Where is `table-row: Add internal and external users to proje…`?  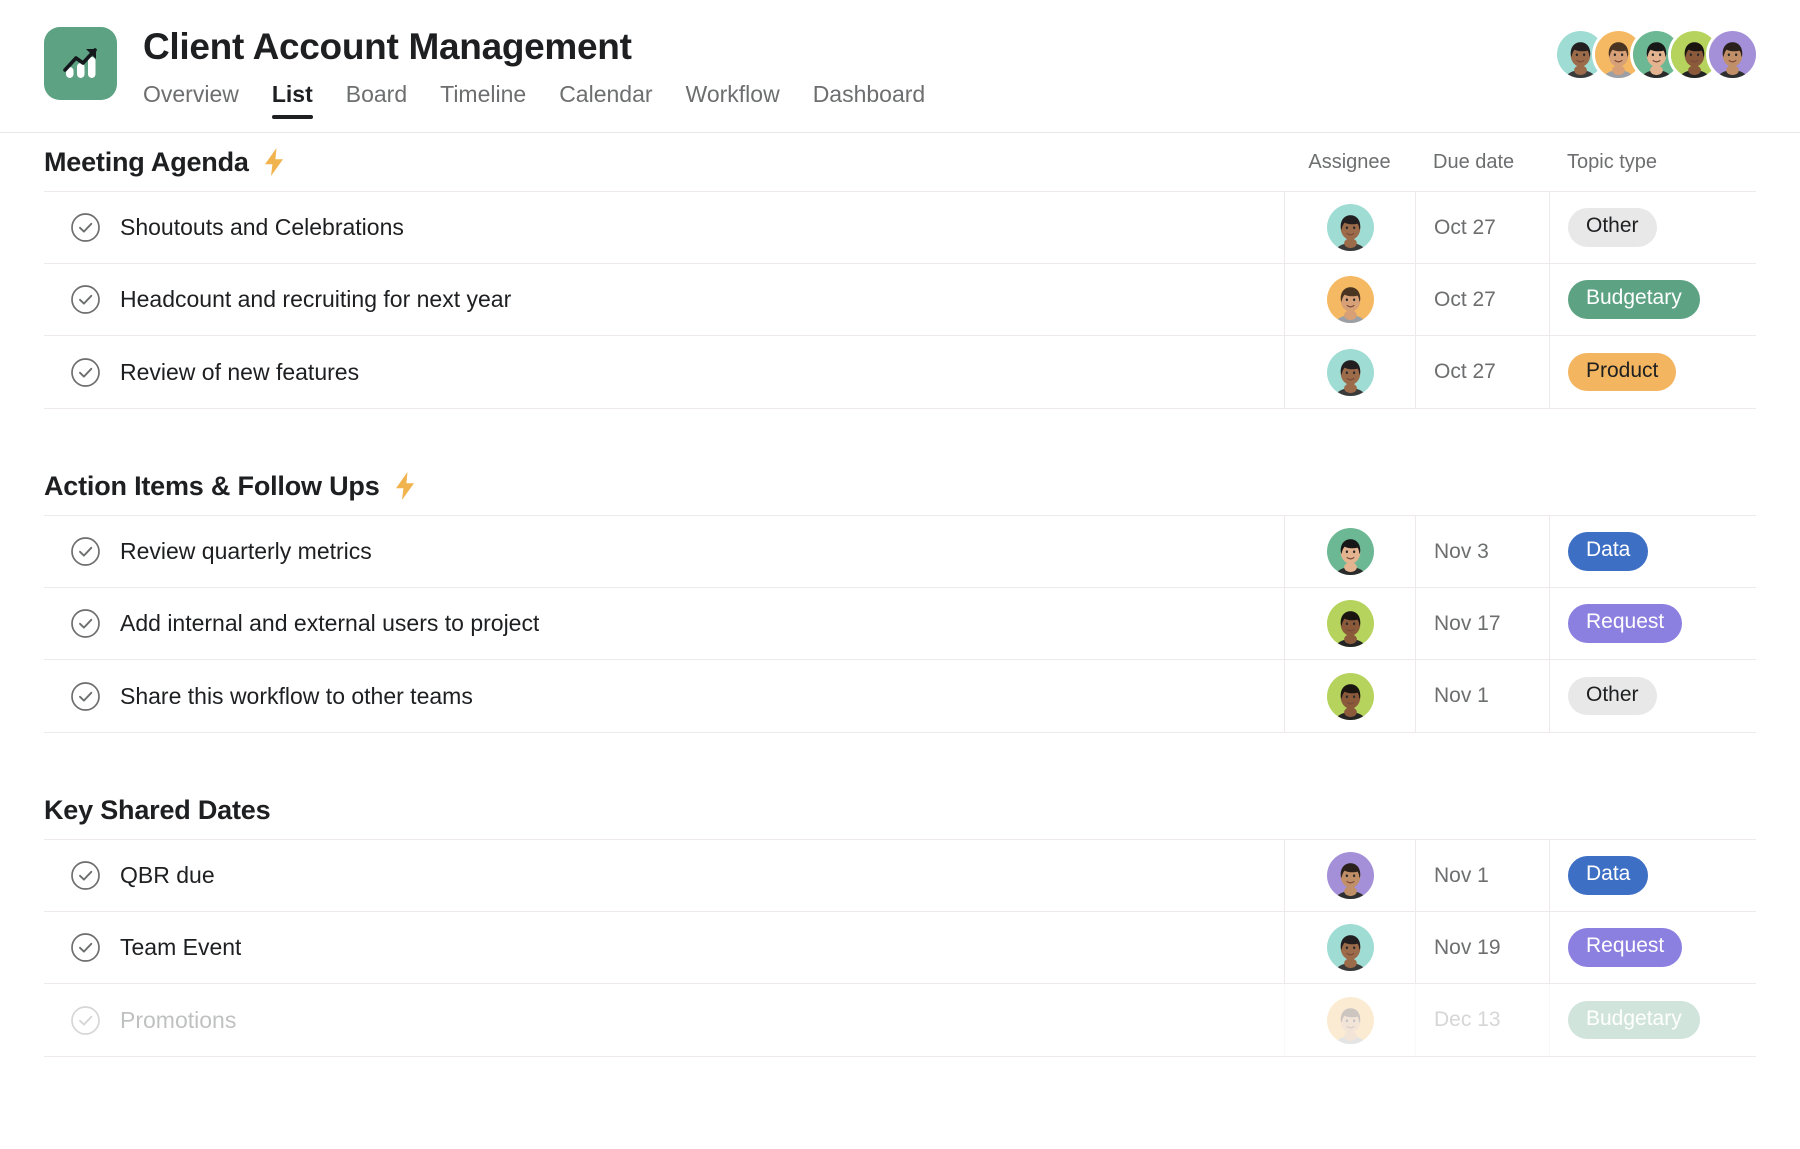
table-row: Add internal and external users to proje… is located at coordinates (900, 624).